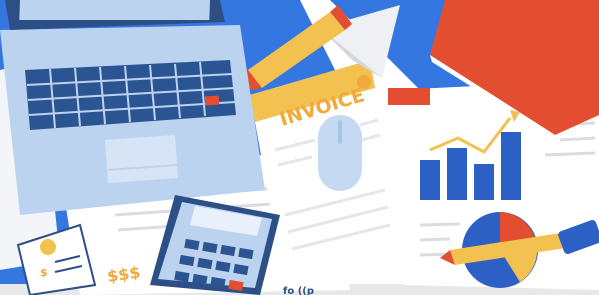 The width and height of the screenshot is (599, 295). I want to click on trackpad, so click(141, 159).